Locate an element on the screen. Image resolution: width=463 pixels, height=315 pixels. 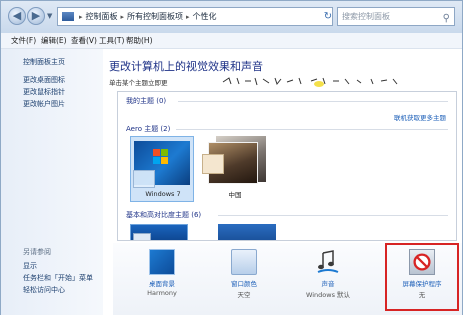
refresh-button: ↻ is located at coordinates (328, 16).